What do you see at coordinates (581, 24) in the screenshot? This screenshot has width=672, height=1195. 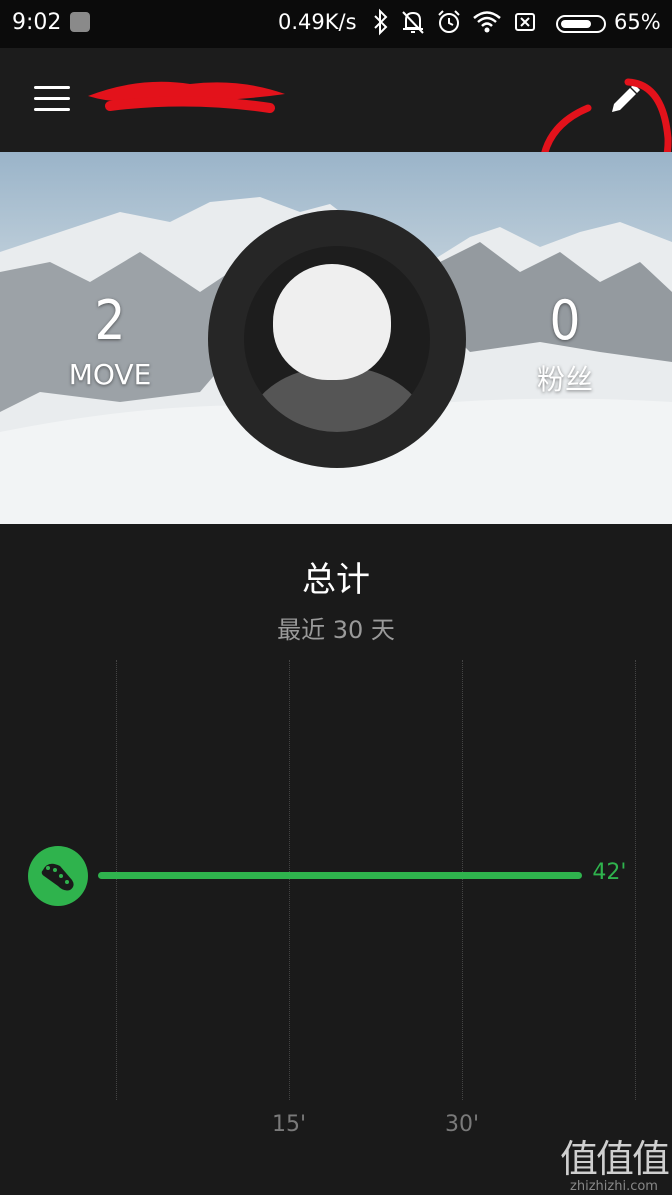 I see `battery-icon` at bounding box center [581, 24].